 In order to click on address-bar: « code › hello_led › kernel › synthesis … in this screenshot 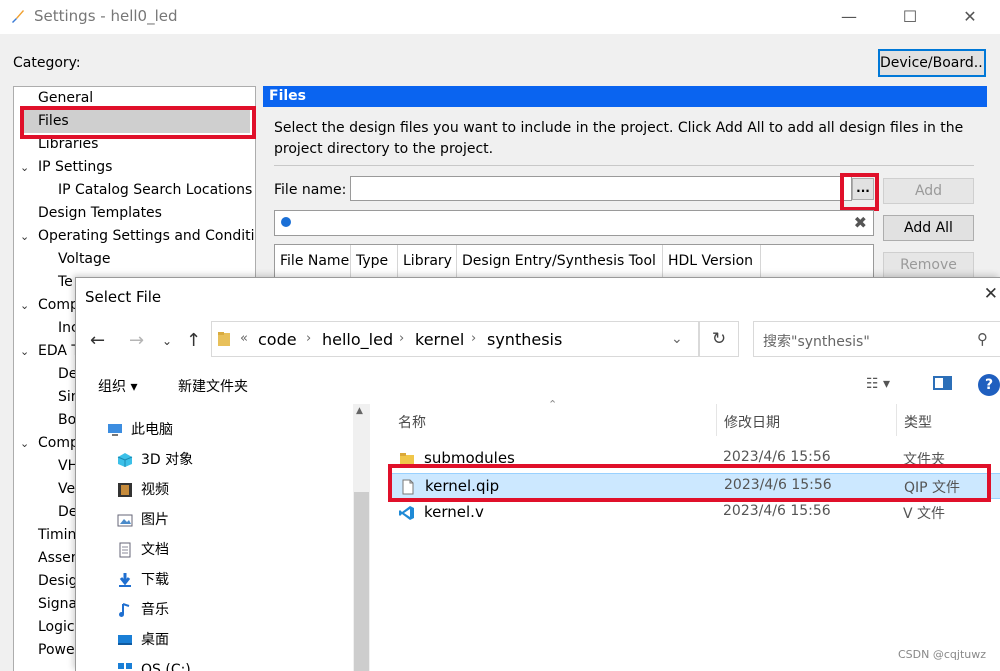, I will do `click(455, 339)`.